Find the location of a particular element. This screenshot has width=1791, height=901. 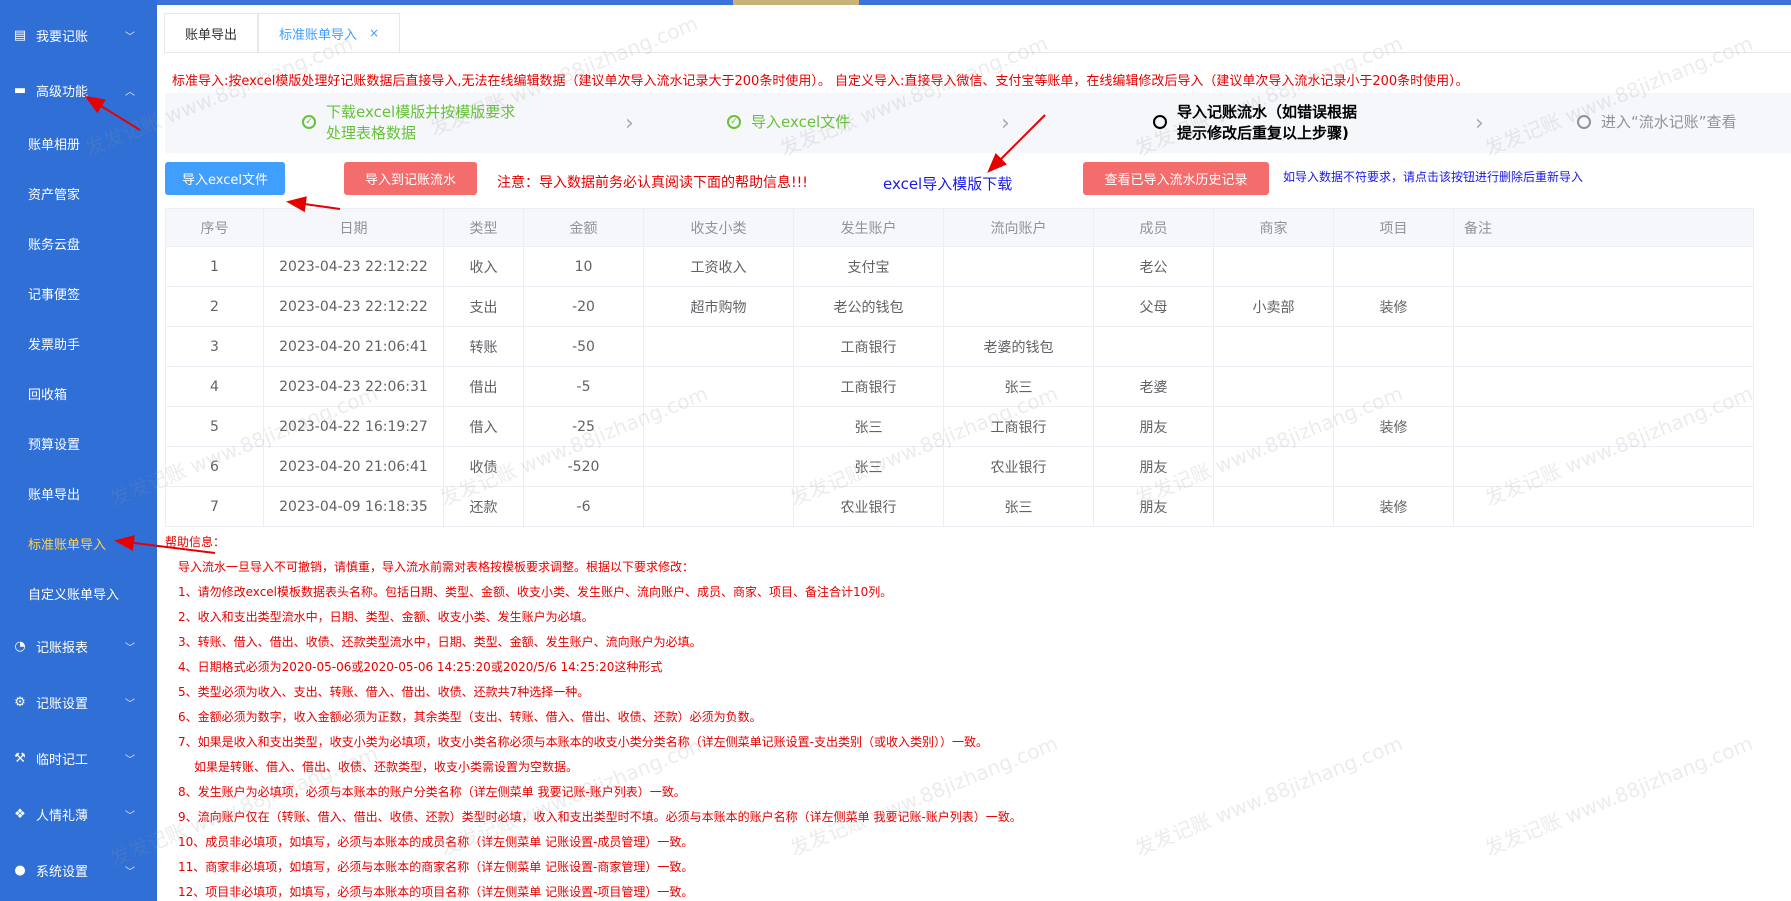

table-cell: -25 is located at coordinates (583, 426).